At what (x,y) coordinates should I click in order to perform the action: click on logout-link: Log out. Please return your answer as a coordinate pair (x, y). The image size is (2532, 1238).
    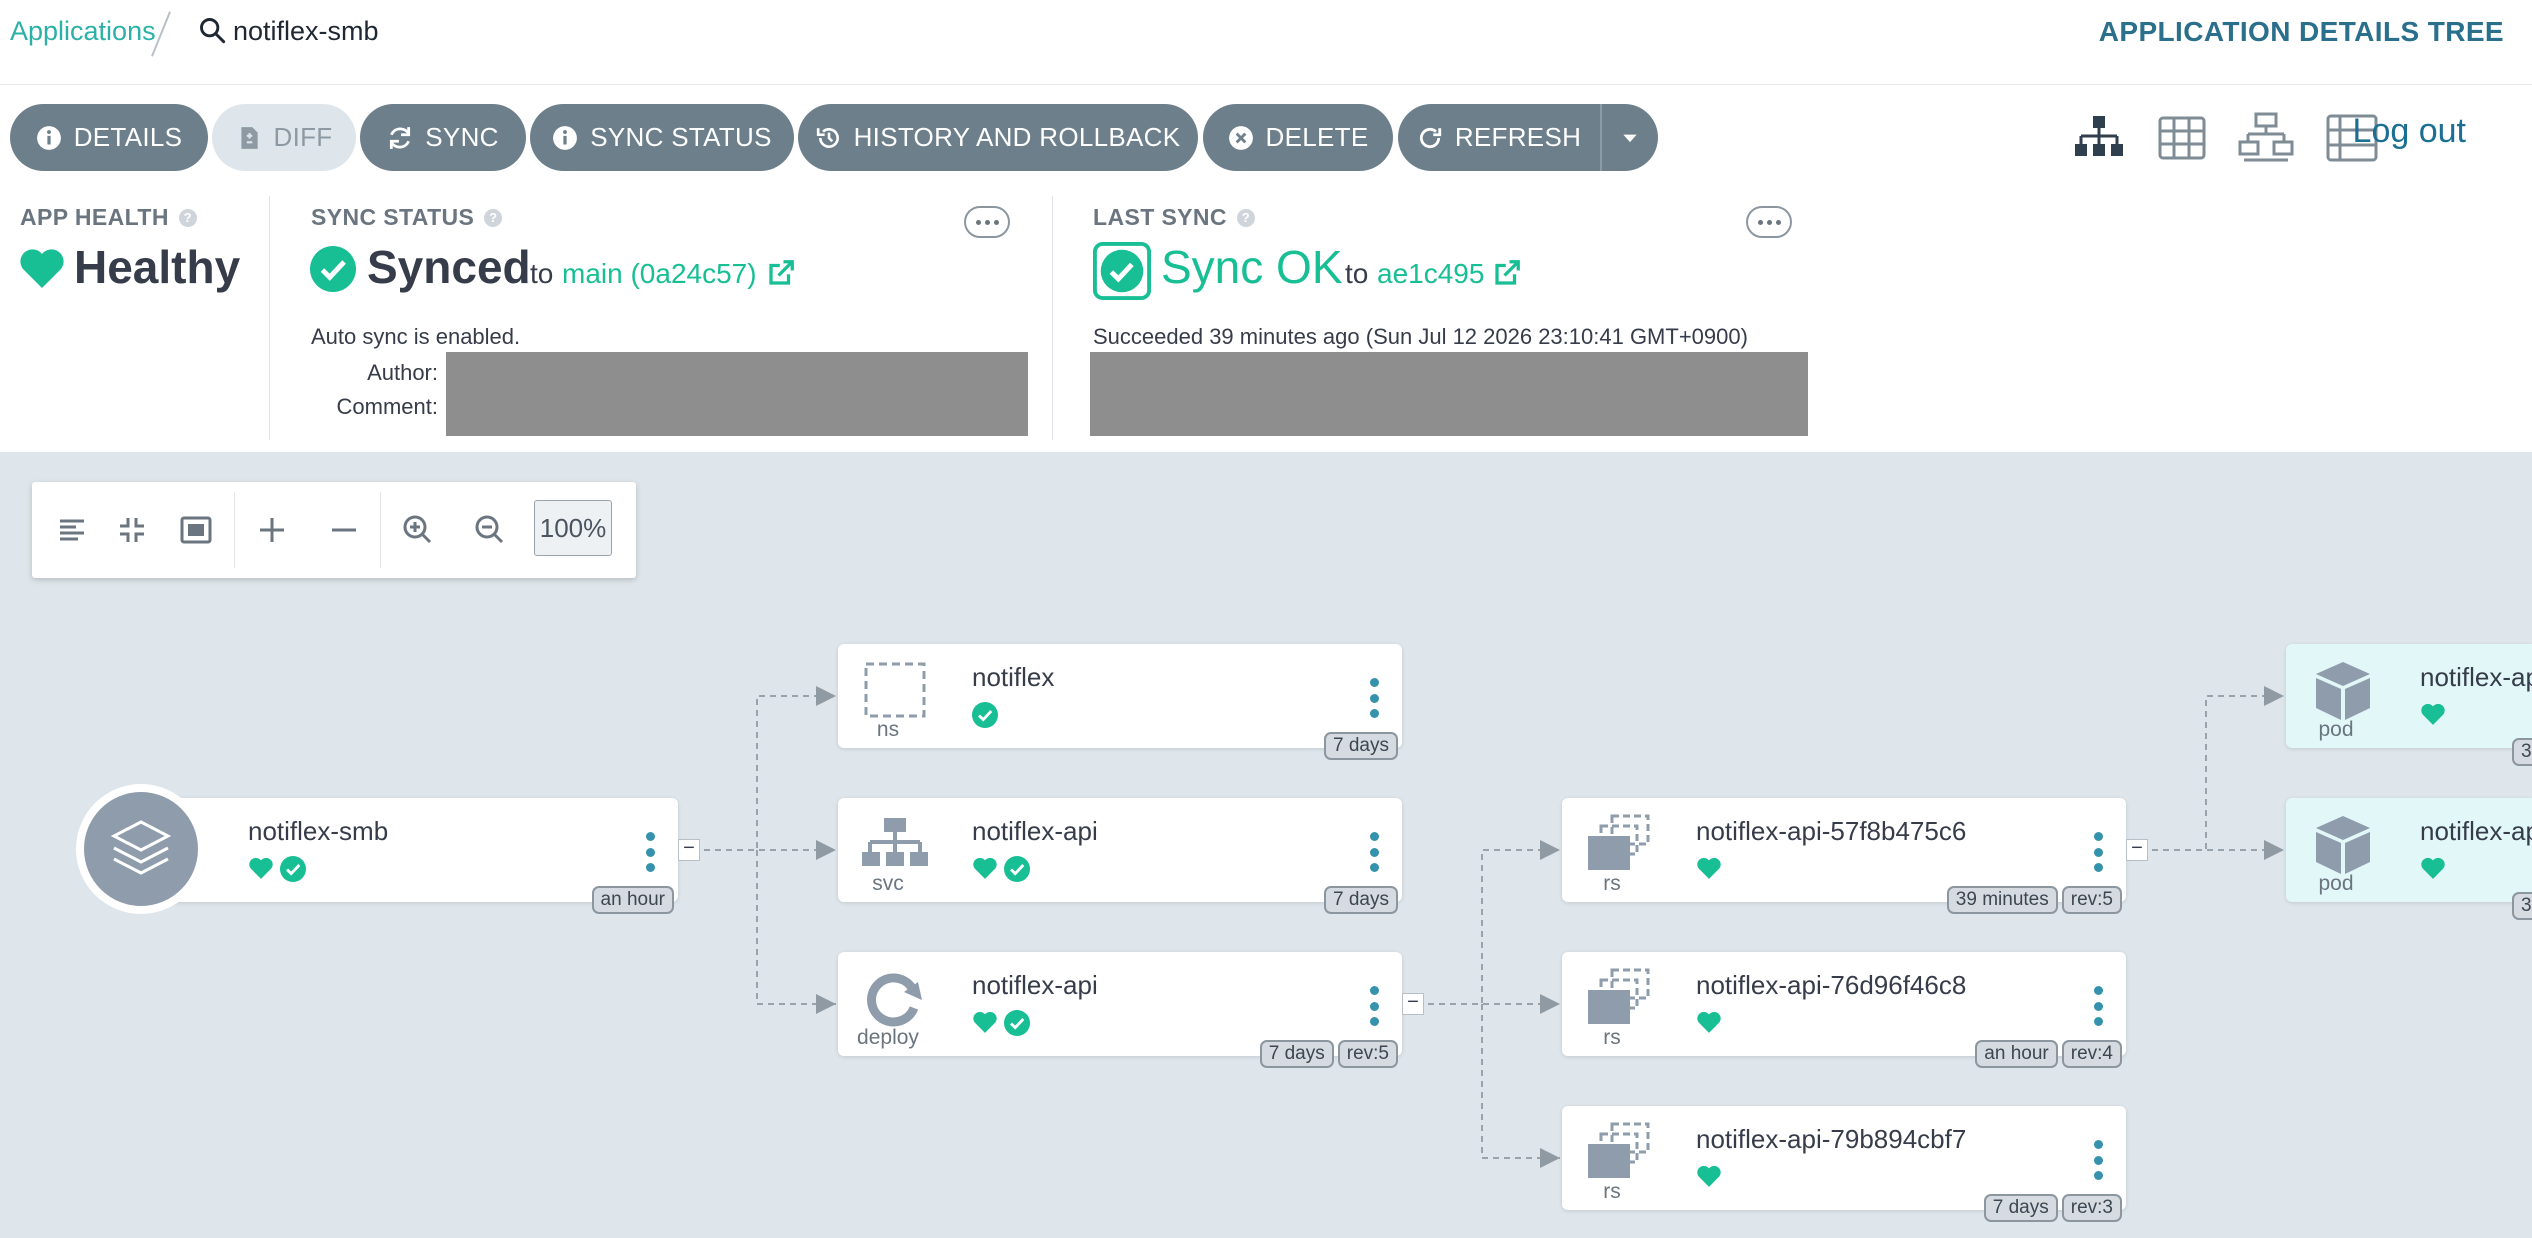
    Looking at the image, I should click on (2409, 131).